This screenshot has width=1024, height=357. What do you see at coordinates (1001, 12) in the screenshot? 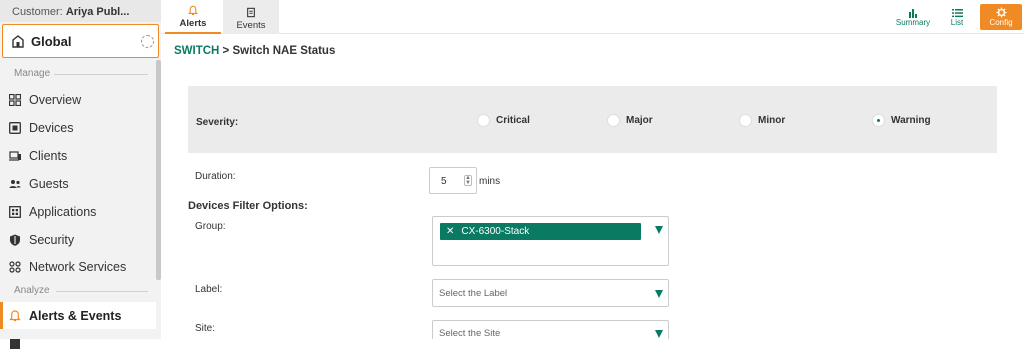
I see `gear-icon` at bounding box center [1001, 12].